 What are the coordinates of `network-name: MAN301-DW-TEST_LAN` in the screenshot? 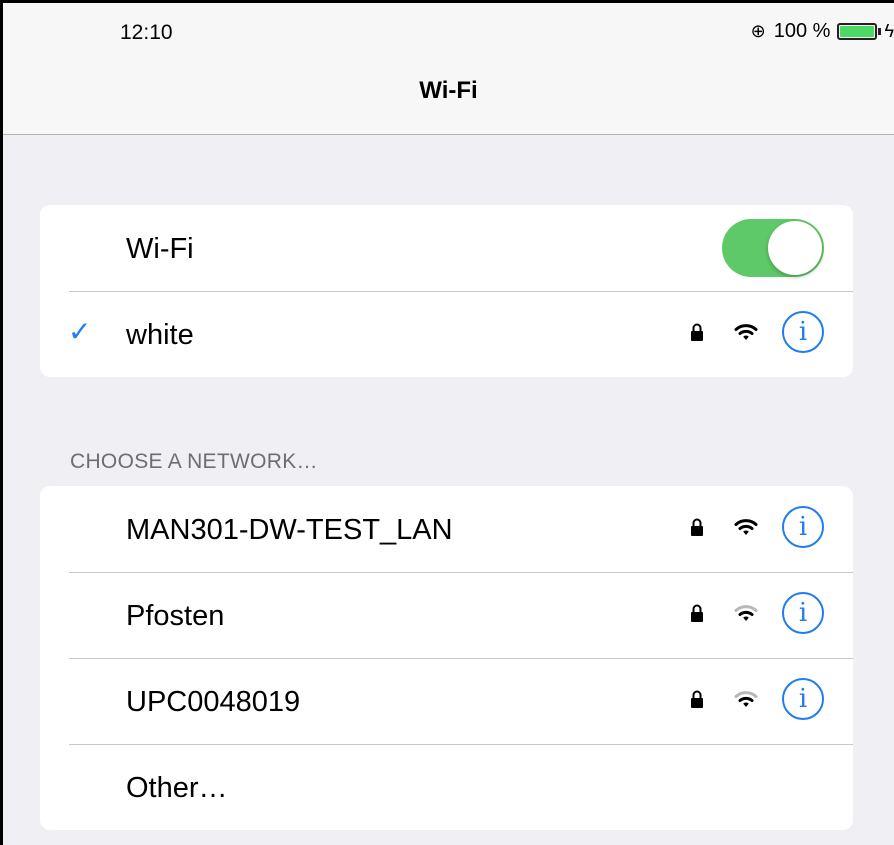 It's located at (289, 530).